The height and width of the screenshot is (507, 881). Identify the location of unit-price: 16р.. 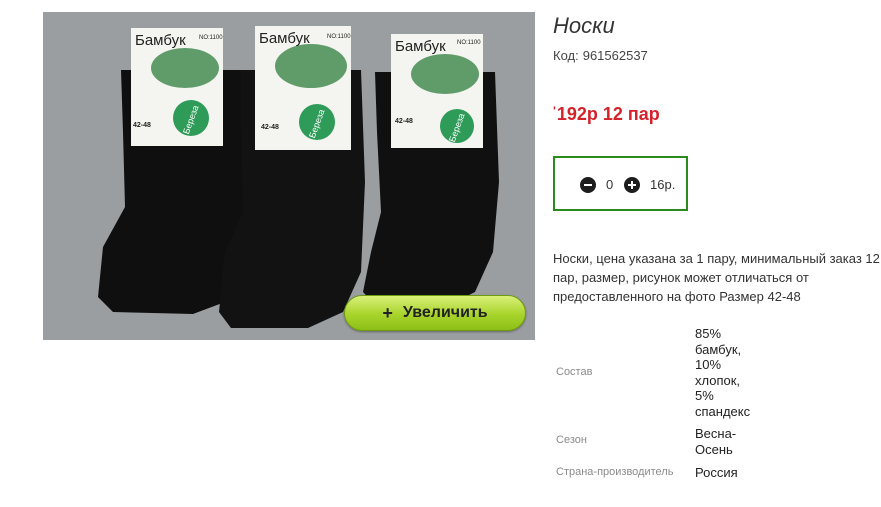
(663, 184).